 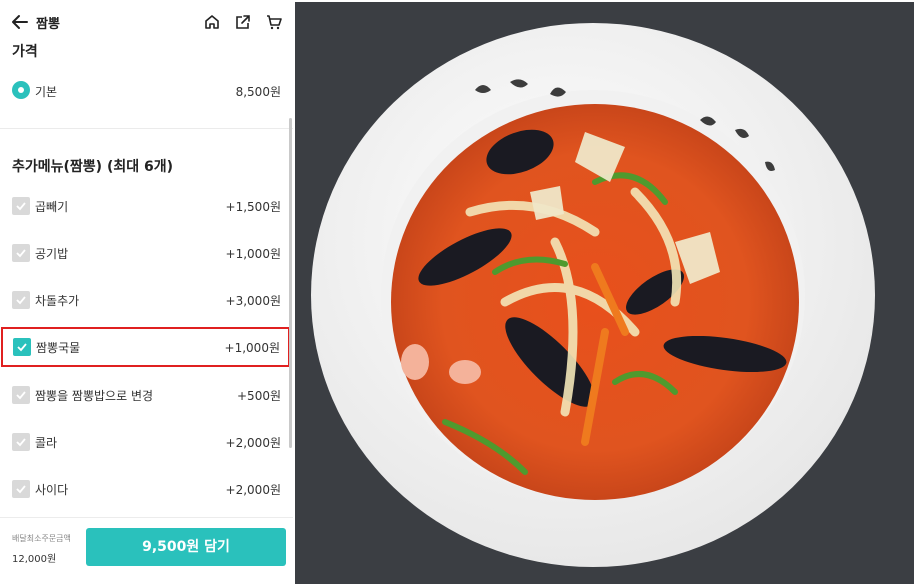 I want to click on extra-option-row: 공기밥 +1,000원, so click(x=146, y=253).